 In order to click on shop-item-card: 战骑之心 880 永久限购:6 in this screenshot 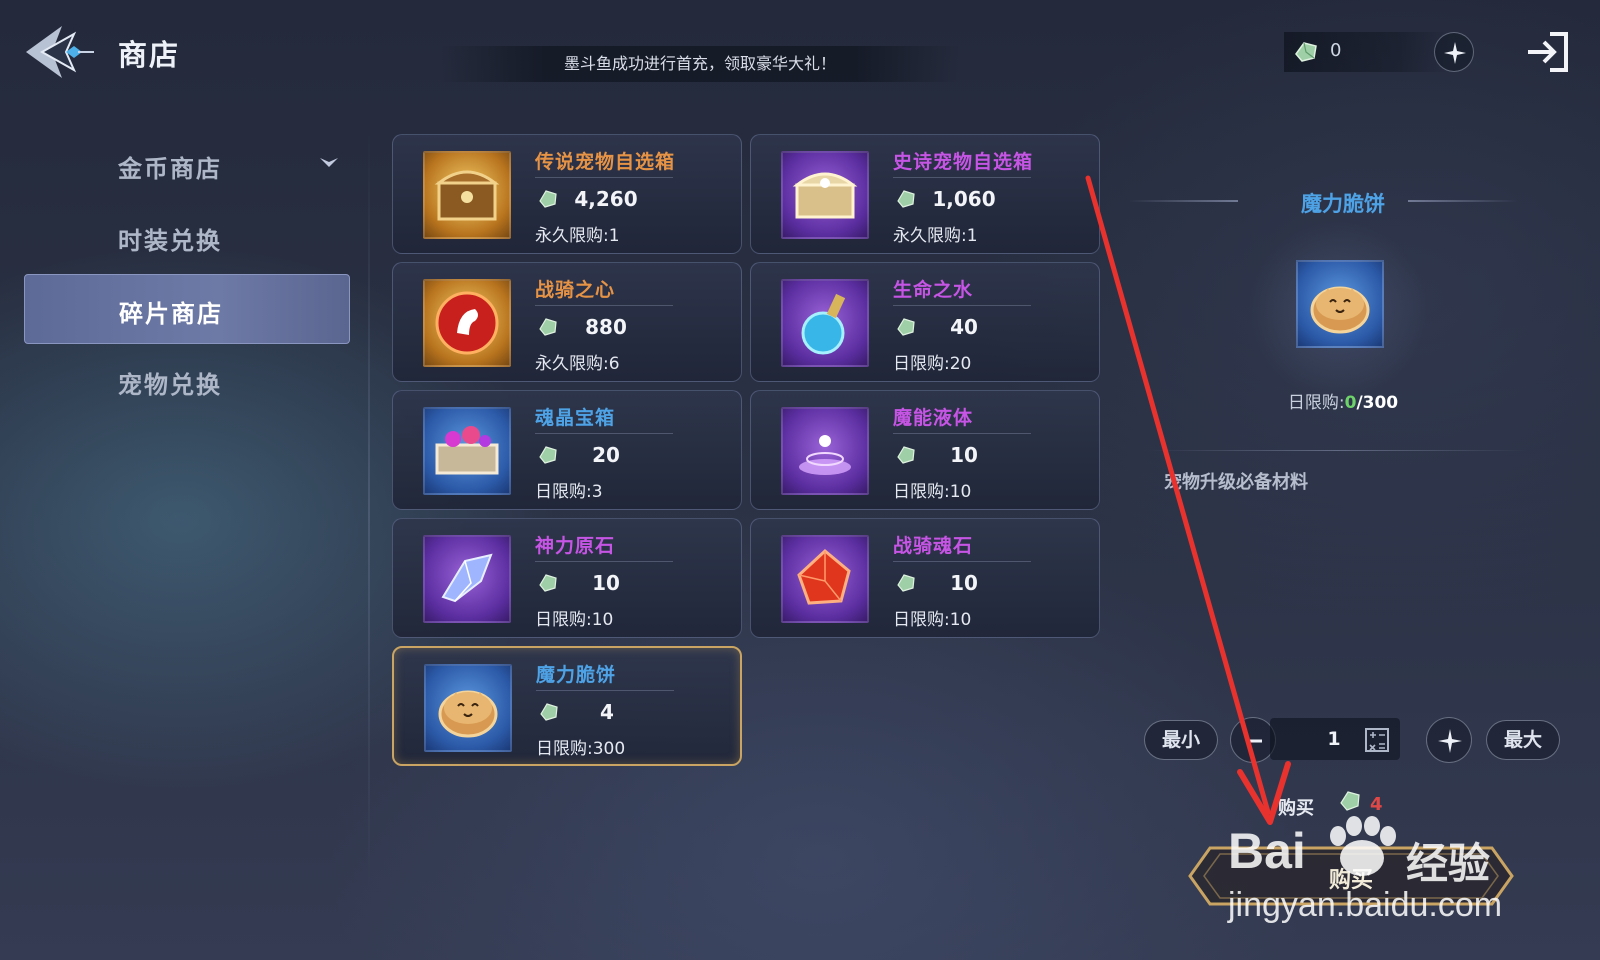, I will do `click(567, 322)`.